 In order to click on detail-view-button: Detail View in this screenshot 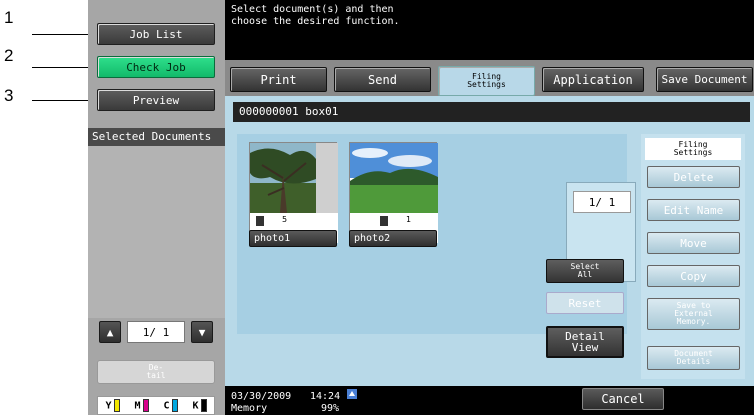, I will do `click(585, 342)`.